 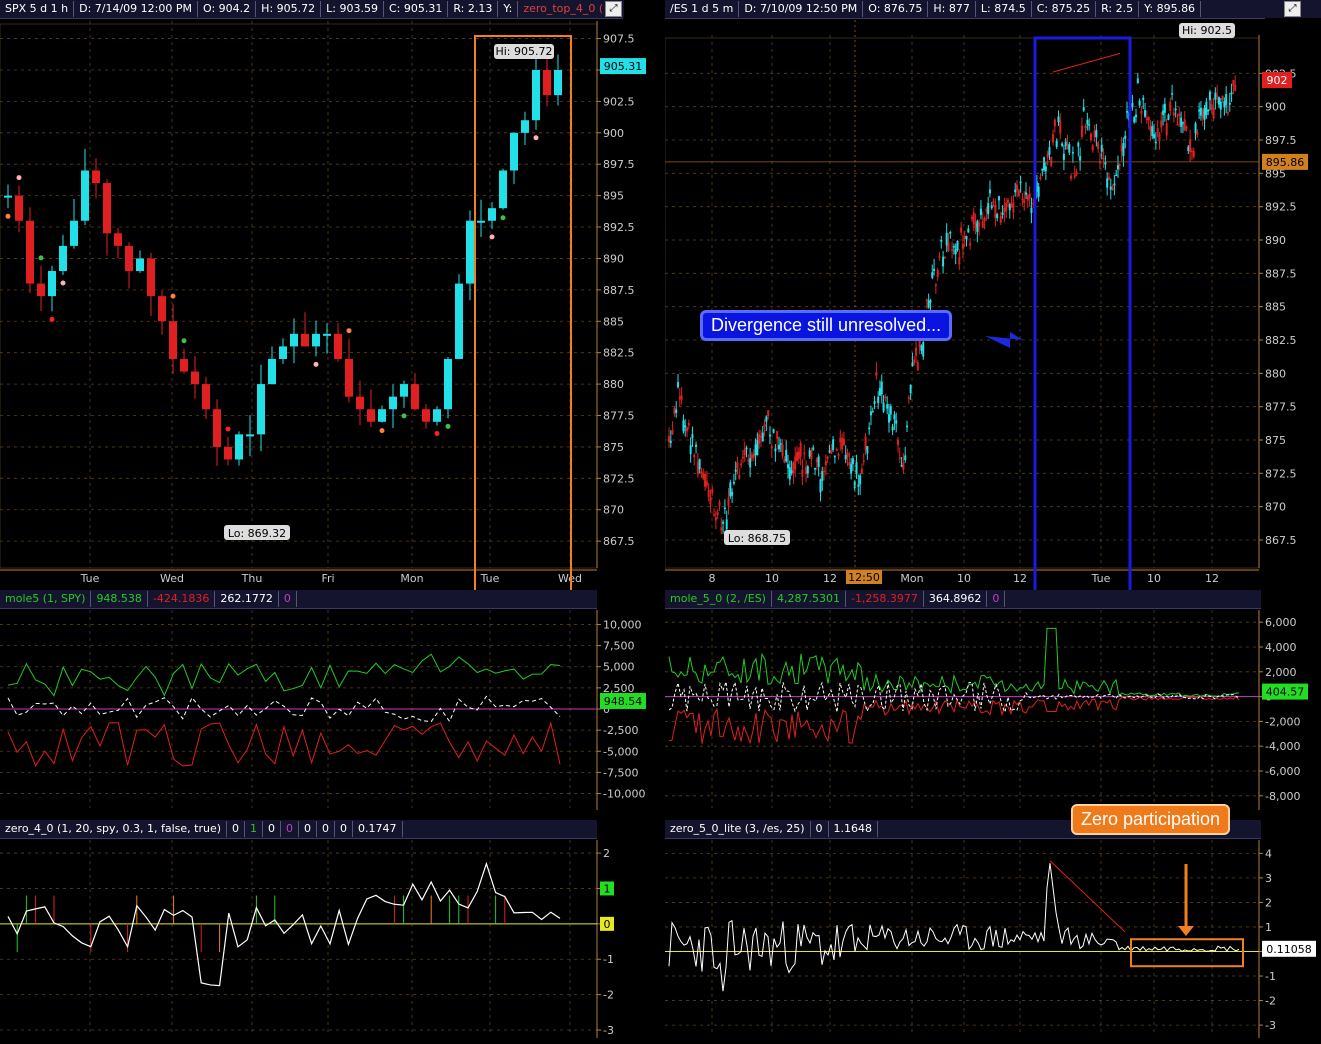 I want to click on time-axis-label: Tue, so click(x=490, y=578).